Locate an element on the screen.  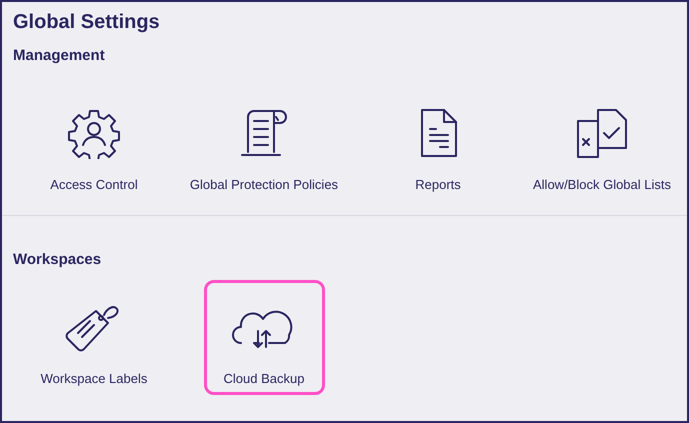
settings-tile: Reports is located at coordinates (438, 143).